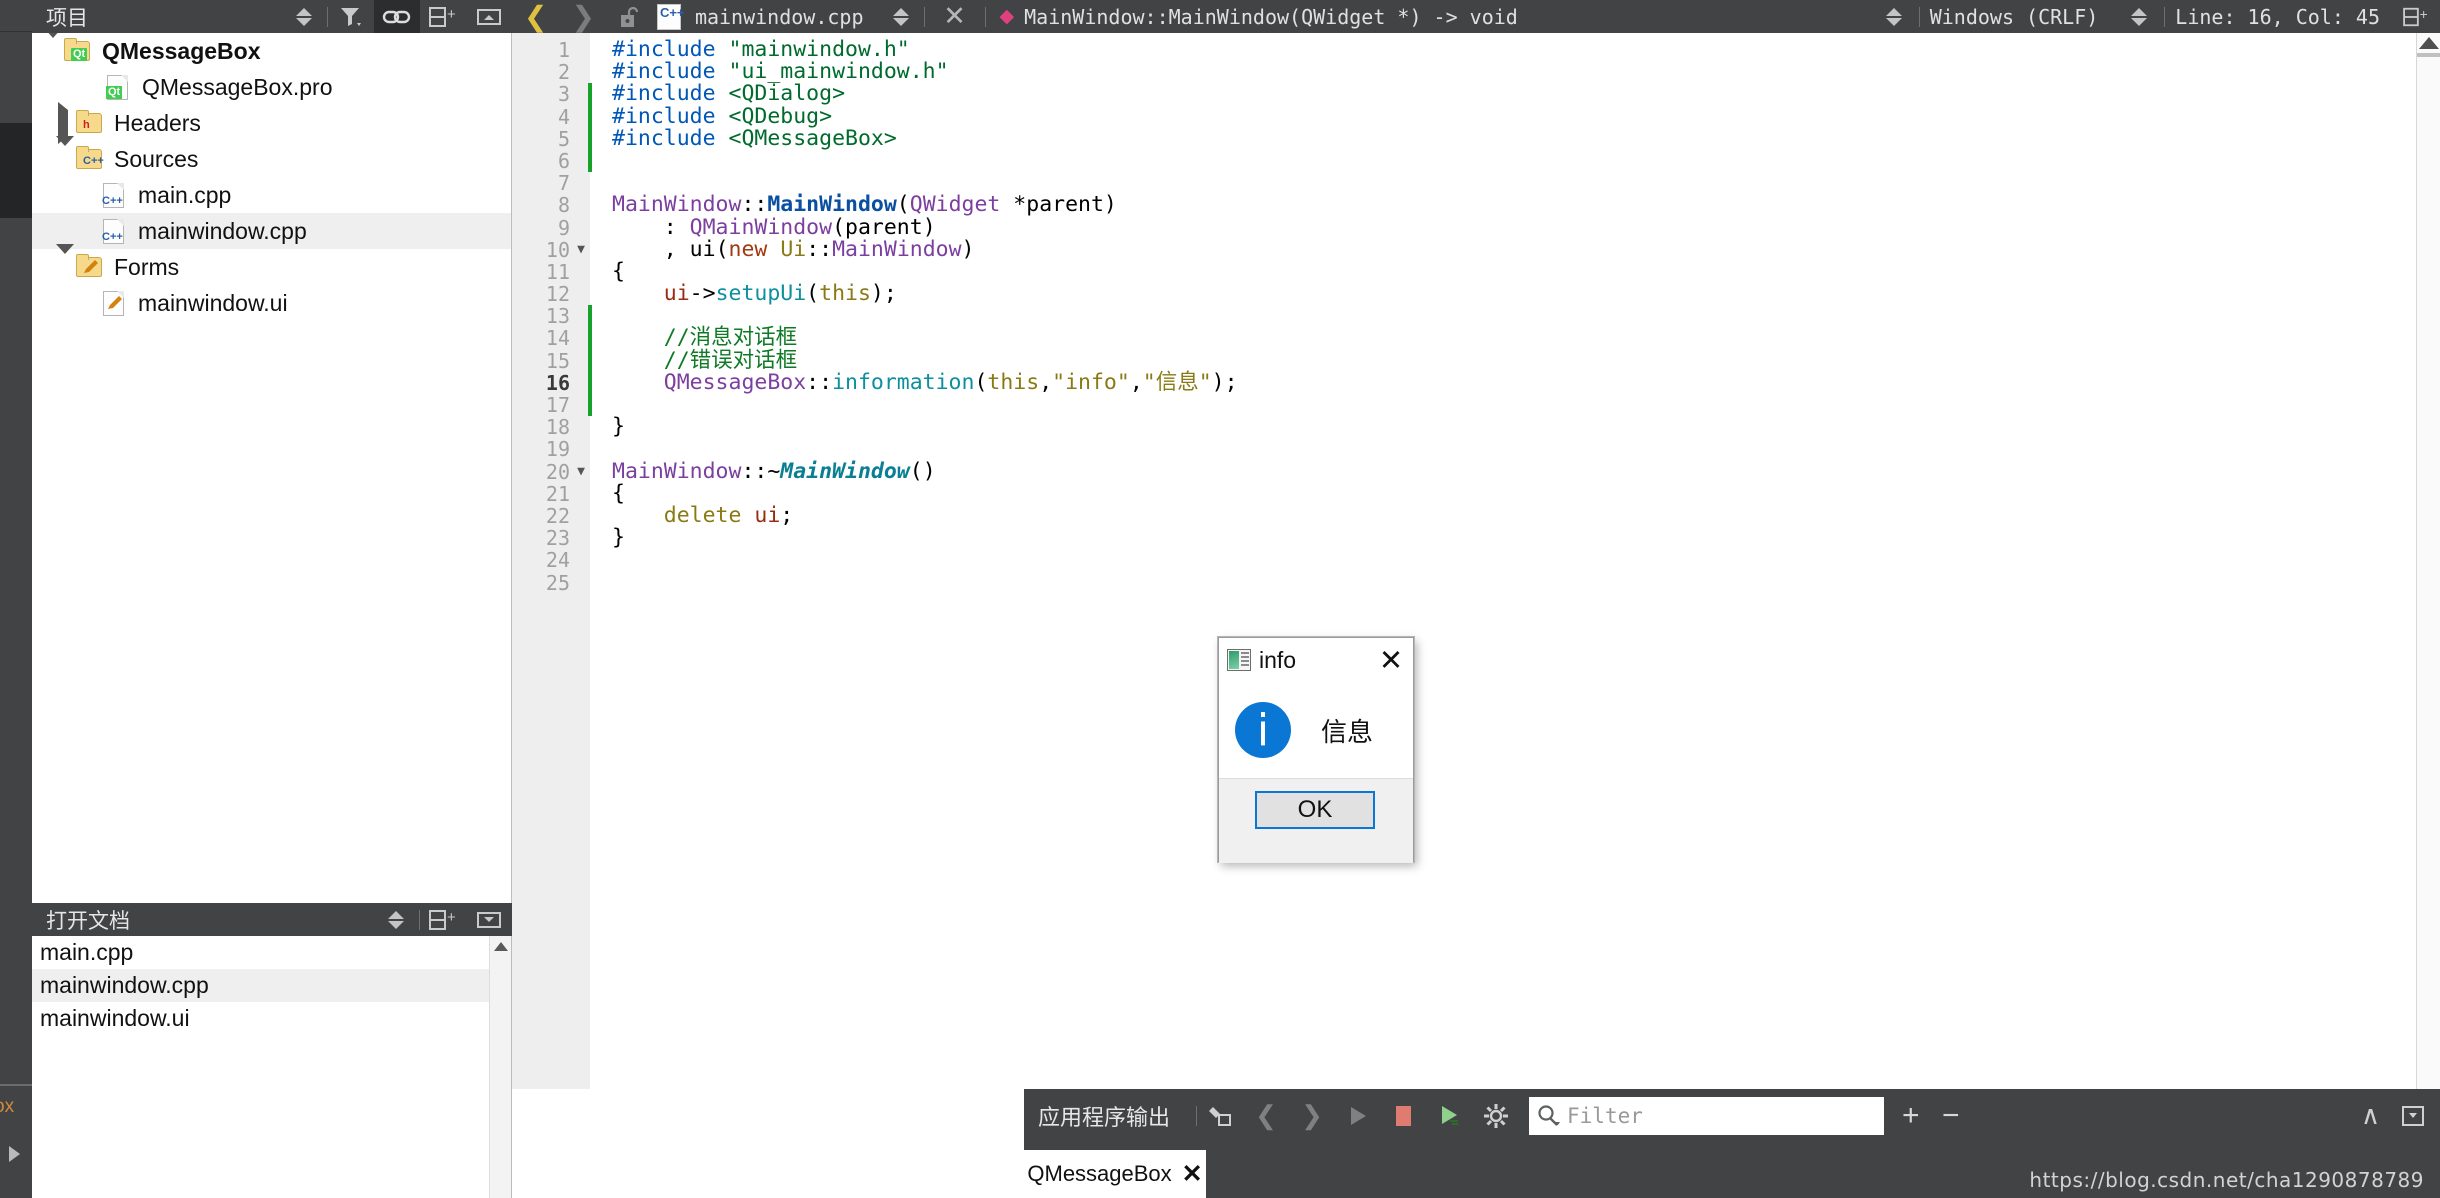  Describe the element at coordinates (955, 16) in the screenshot. I see `close-document-button: ✕` at that location.